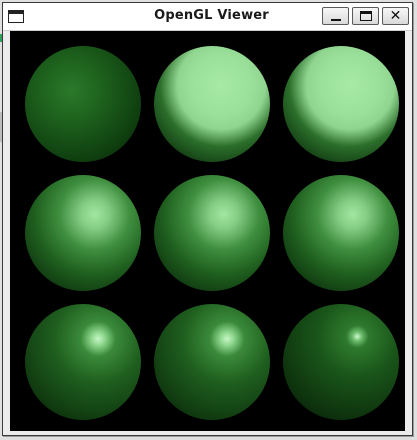 The image size is (417, 440). I want to click on minimize-button, so click(335, 16).